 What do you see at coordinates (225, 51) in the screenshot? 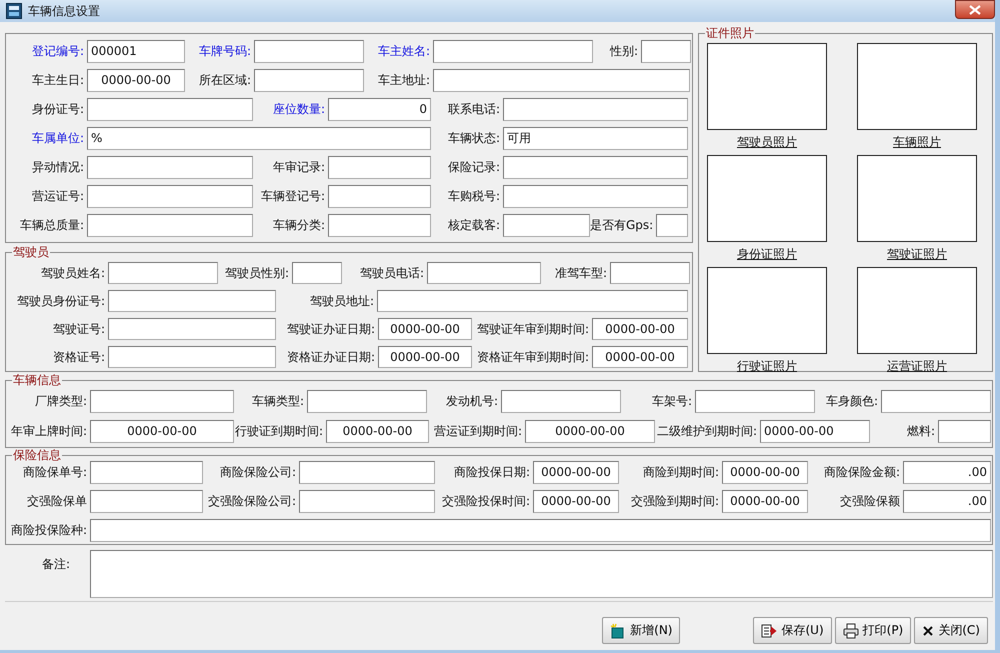
I see `field-label: 车牌号码:` at bounding box center [225, 51].